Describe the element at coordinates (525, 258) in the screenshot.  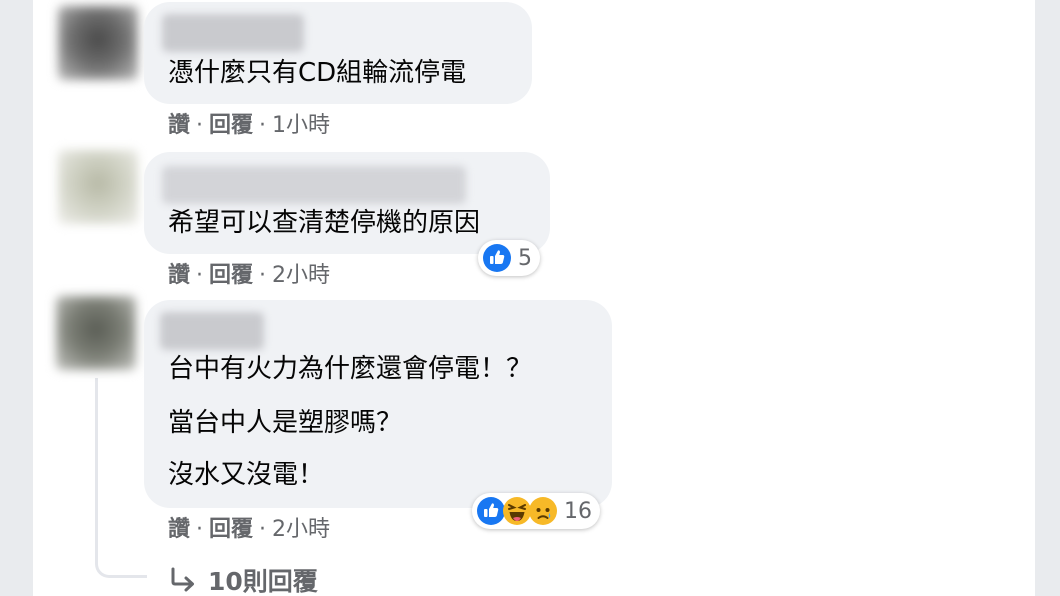
I see `reaction-count: 5` at that location.